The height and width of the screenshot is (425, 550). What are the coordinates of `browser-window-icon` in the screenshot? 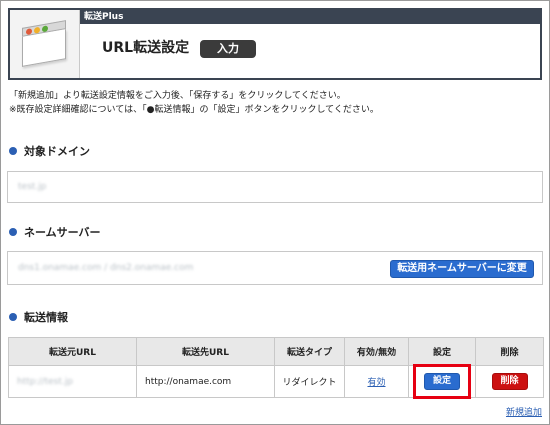 It's located at (45, 44).